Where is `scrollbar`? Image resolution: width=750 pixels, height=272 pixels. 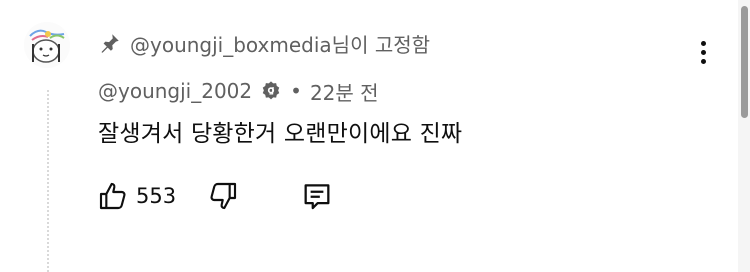
scrollbar is located at coordinates (744, 136).